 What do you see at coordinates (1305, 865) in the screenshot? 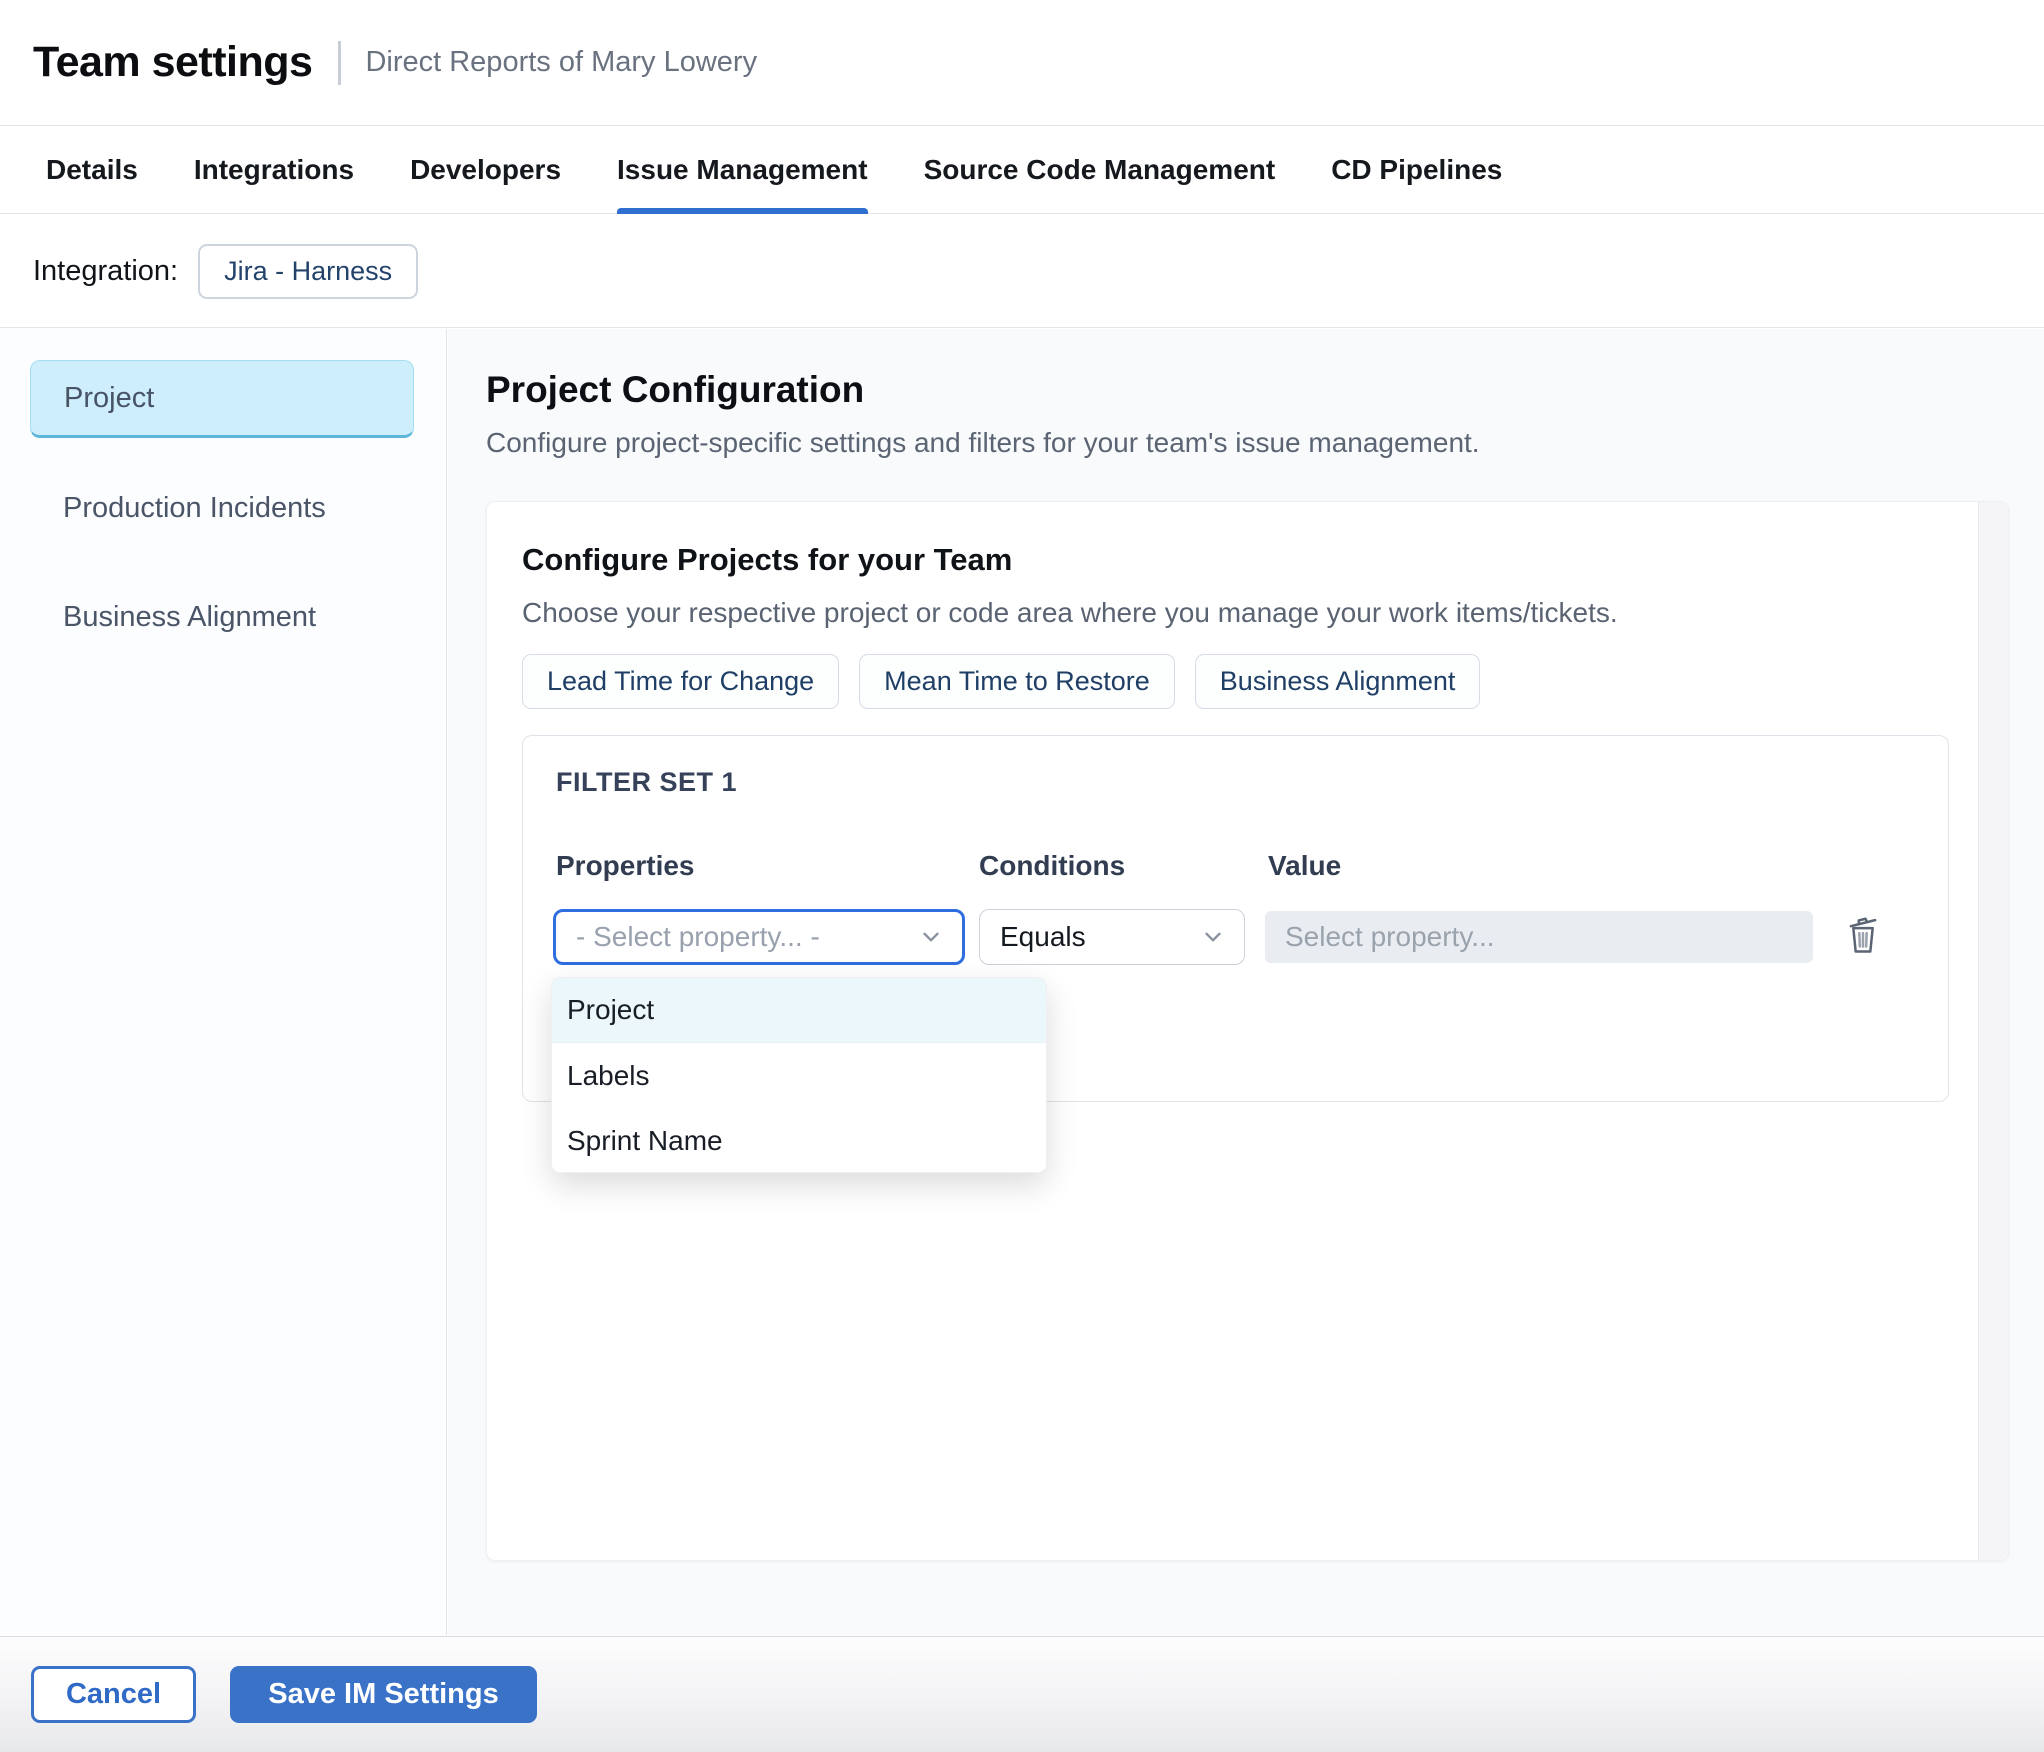
I see `column-header-value: Value` at bounding box center [1305, 865].